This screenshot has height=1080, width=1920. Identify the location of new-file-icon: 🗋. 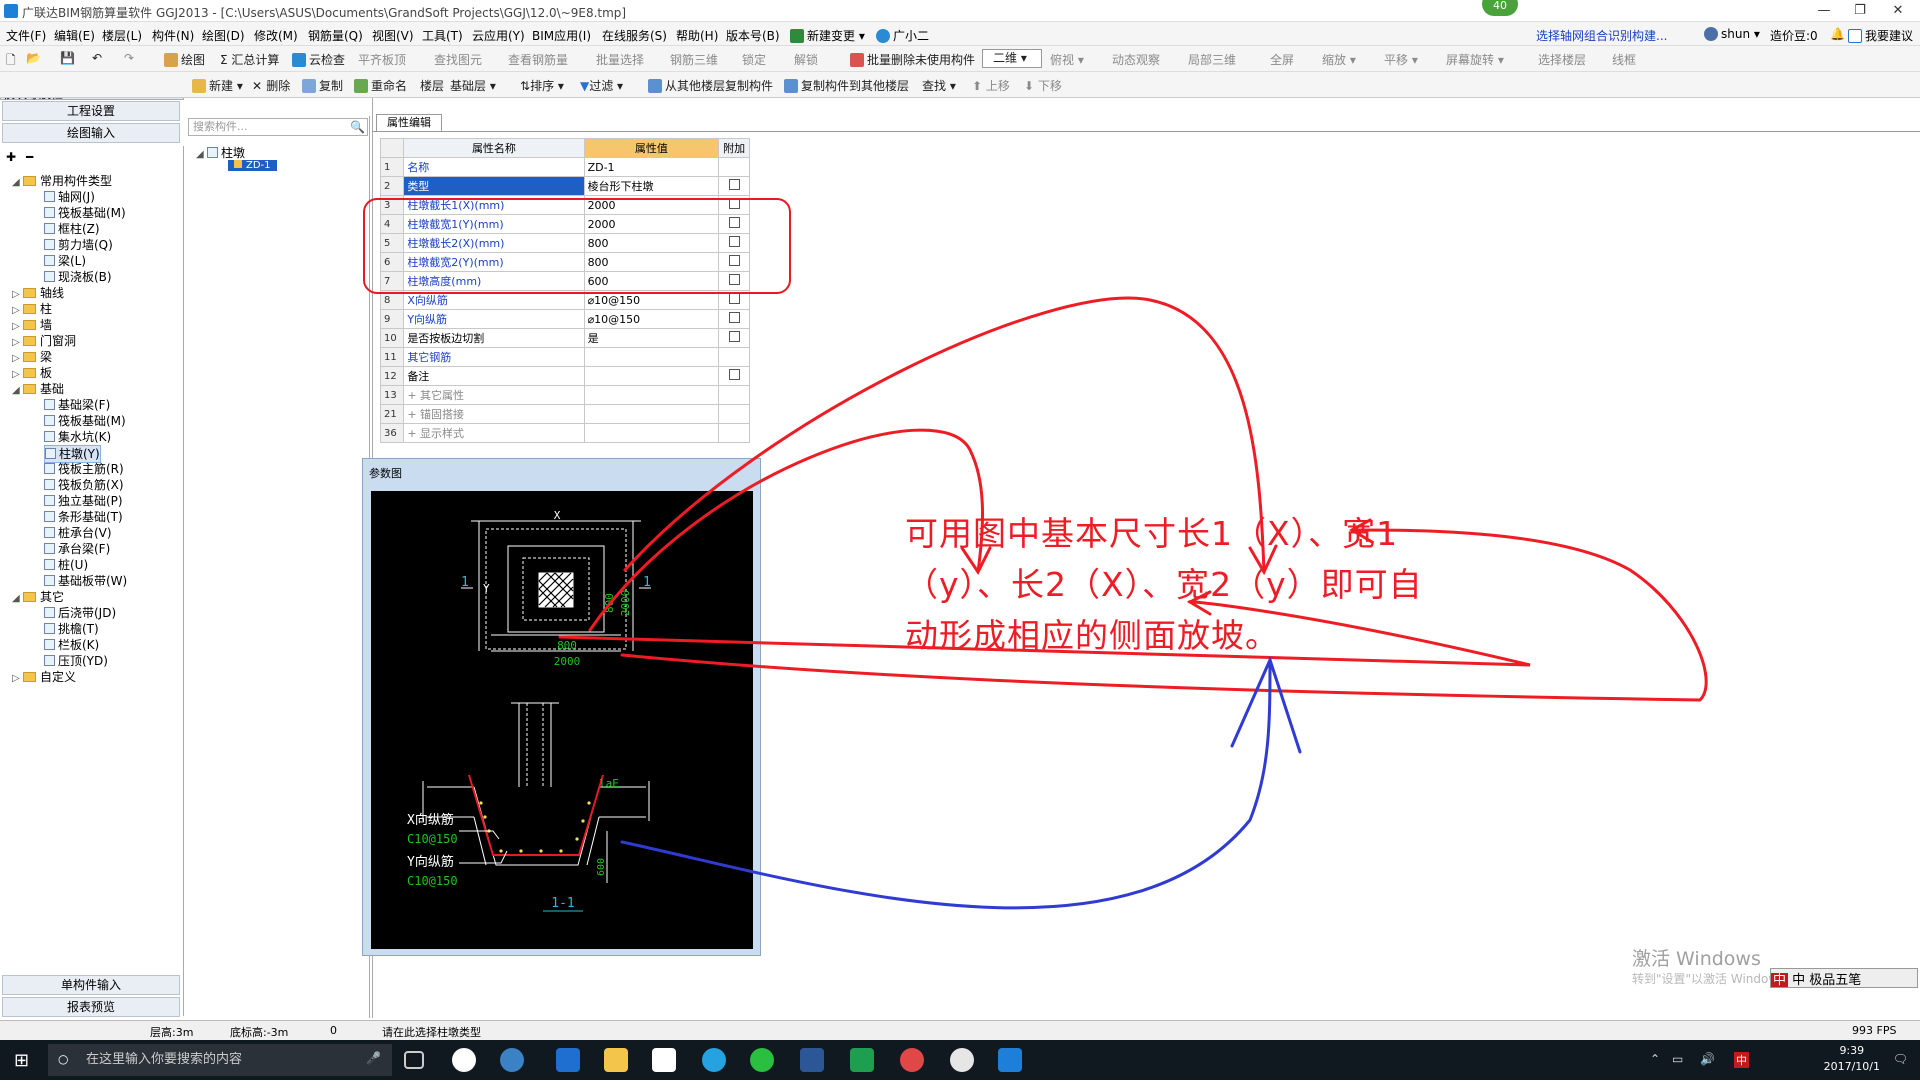
(11, 61).